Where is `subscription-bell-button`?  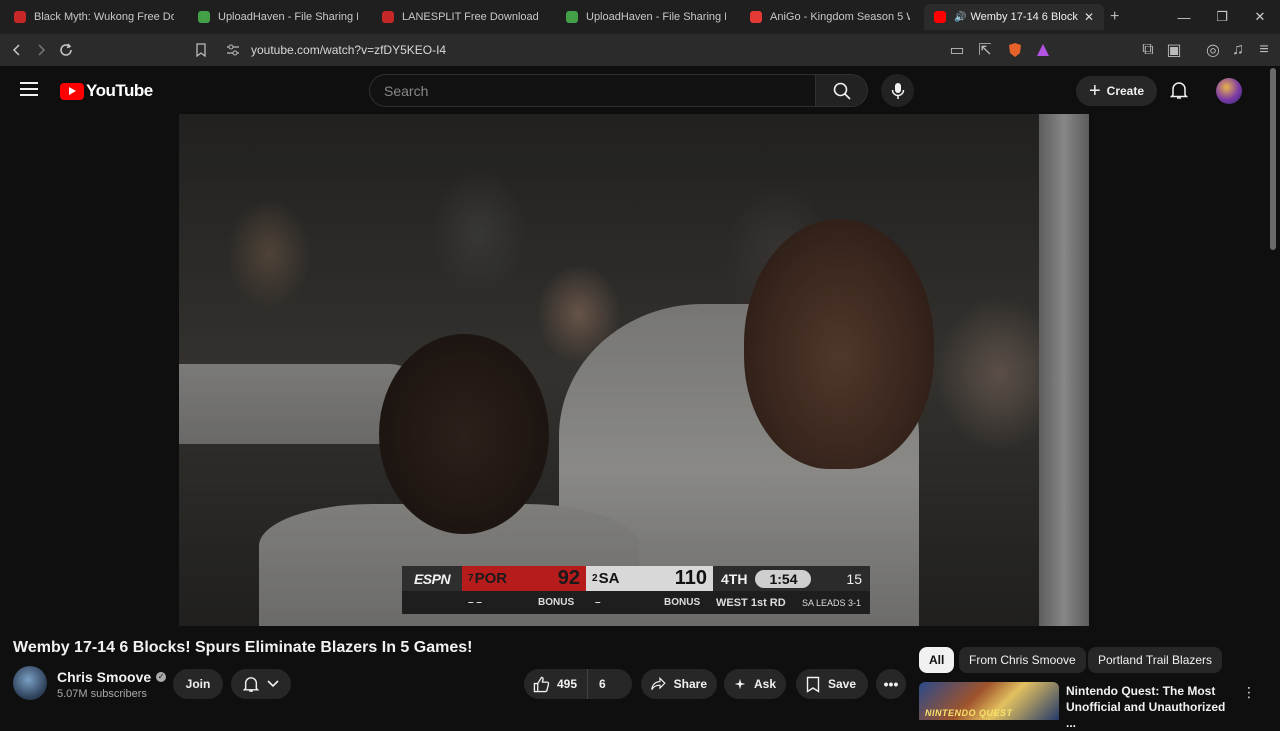 subscription-bell-button is located at coordinates (261, 684).